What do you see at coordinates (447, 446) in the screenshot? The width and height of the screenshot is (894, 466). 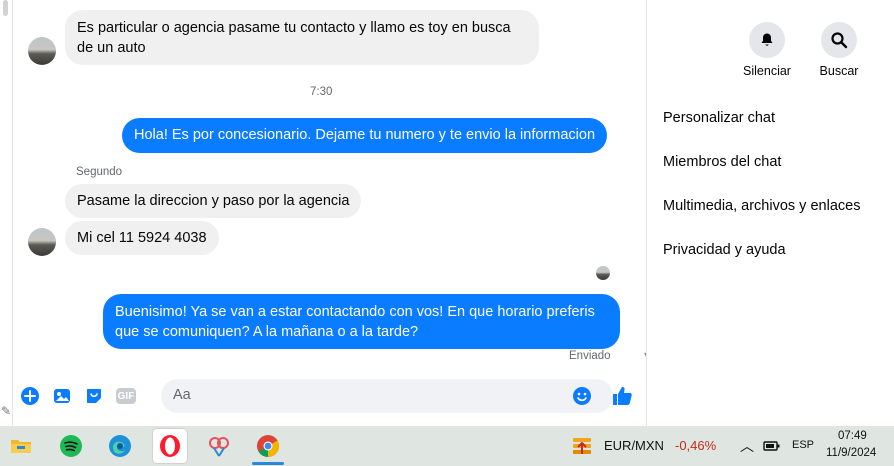 I see `windows-taskbar: EUR/MXN -0,46% ︿ ESP 07:49 11/9/2024` at bounding box center [447, 446].